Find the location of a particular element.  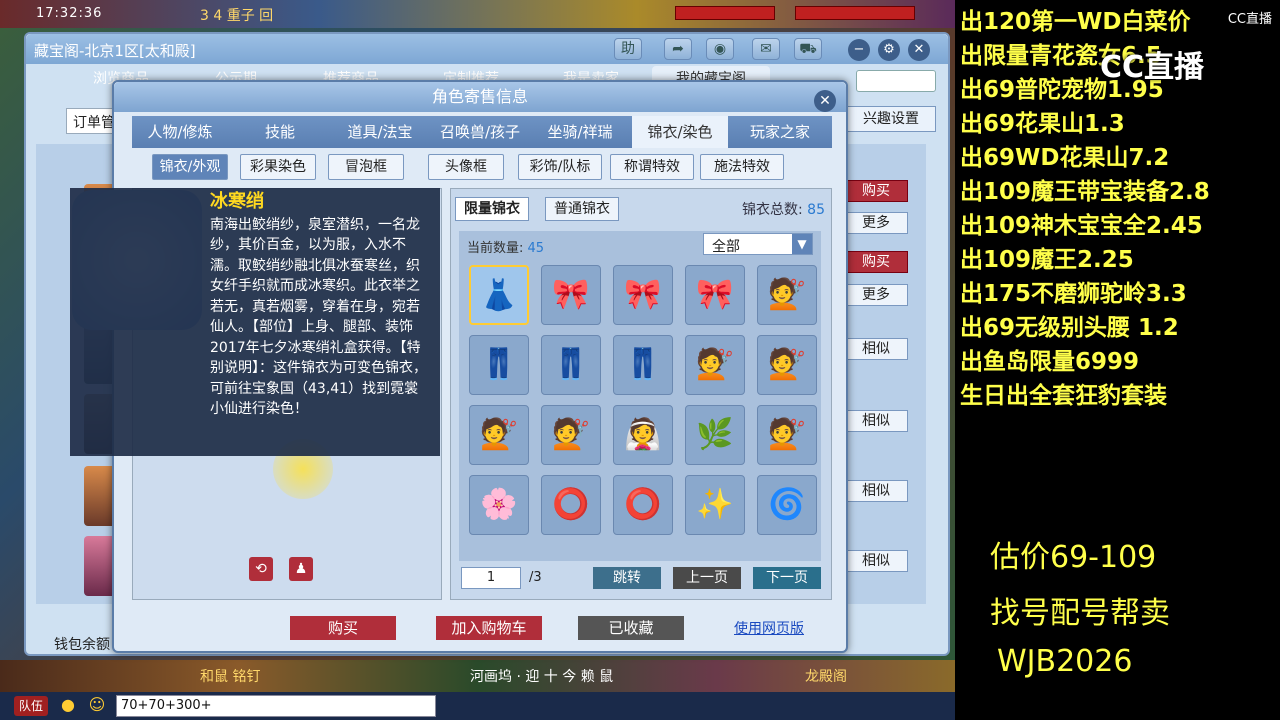

interest-settings-button: 兴趣设置 is located at coordinates (891, 119).